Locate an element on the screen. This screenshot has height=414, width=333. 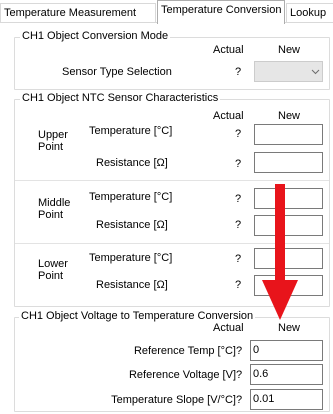
reference-temp-input: 0 is located at coordinates (286, 350).